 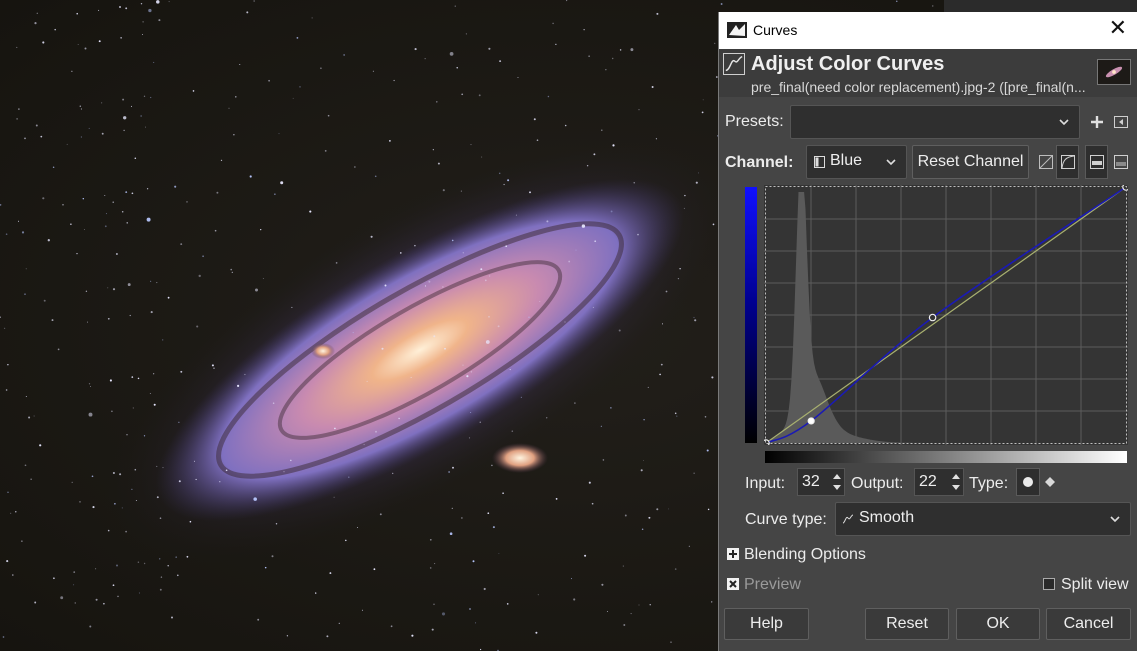 I want to click on input-value: 32, so click(x=811, y=481).